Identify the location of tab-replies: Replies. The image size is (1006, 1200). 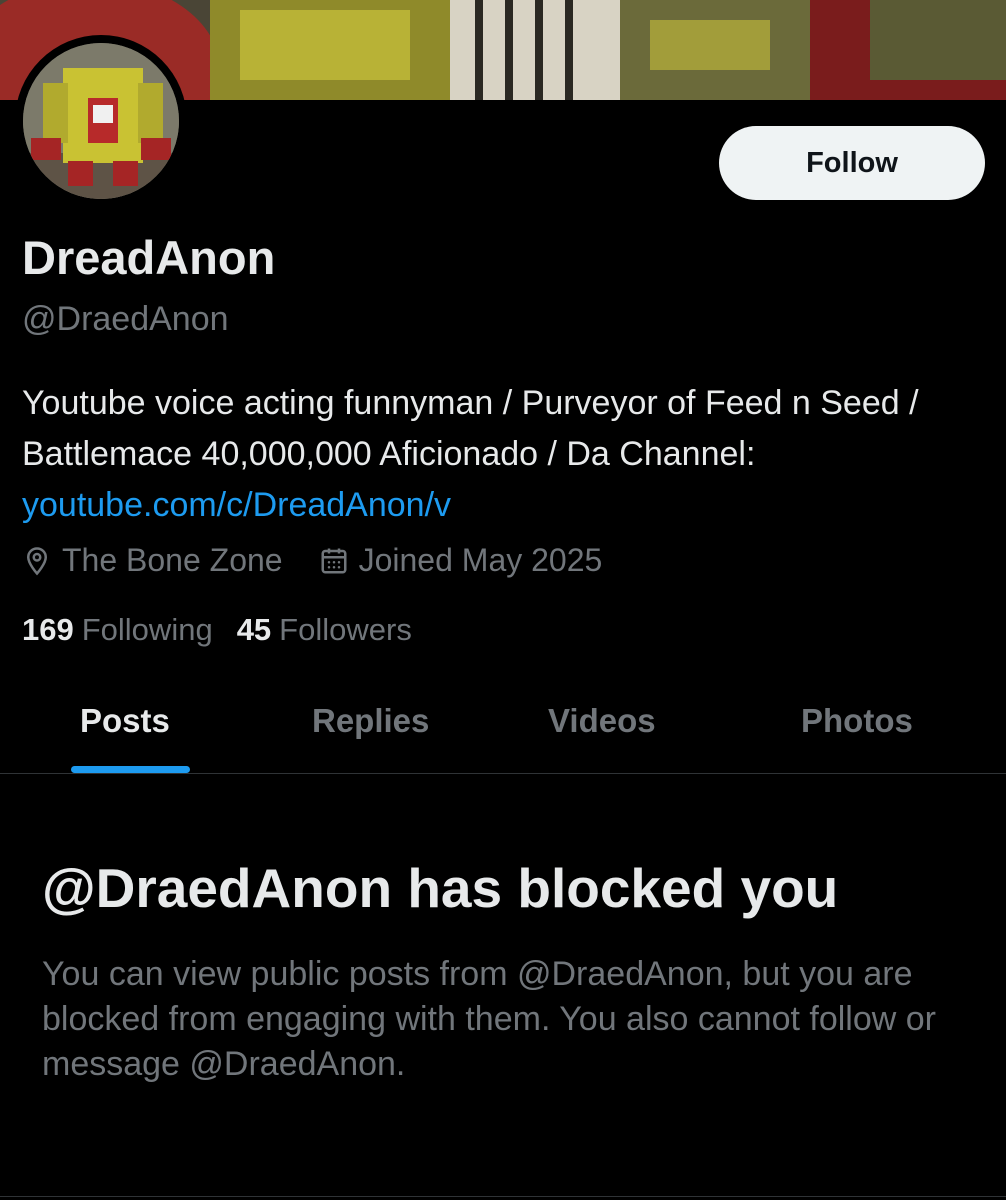
(370, 721).